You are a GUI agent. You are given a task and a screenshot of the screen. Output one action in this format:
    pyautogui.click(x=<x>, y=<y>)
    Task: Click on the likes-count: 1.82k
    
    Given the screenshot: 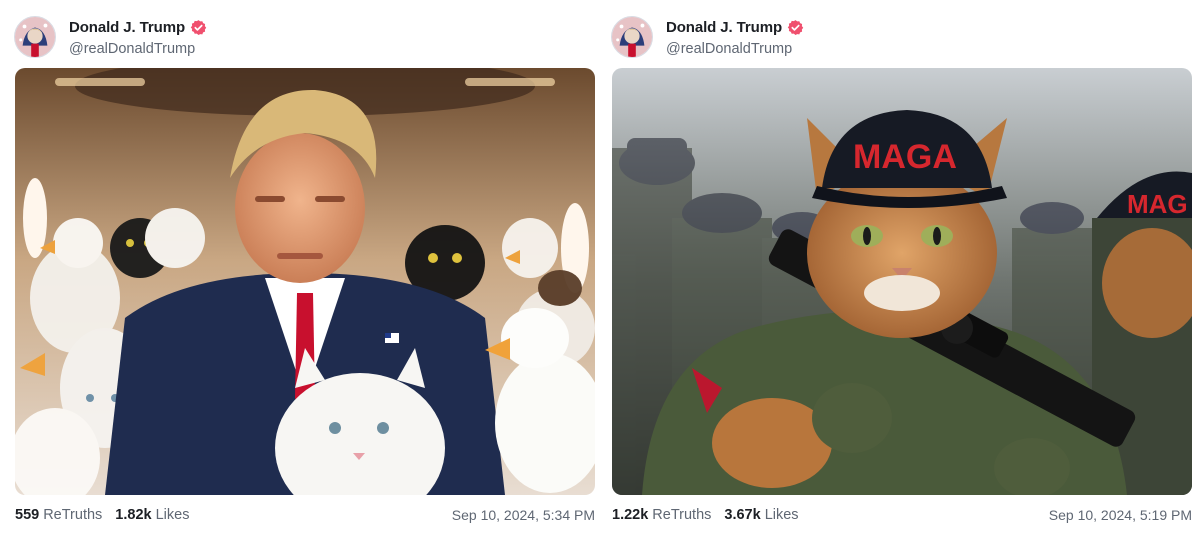 What is the action you would take?
    pyautogui.click(x=133, y=515)
    